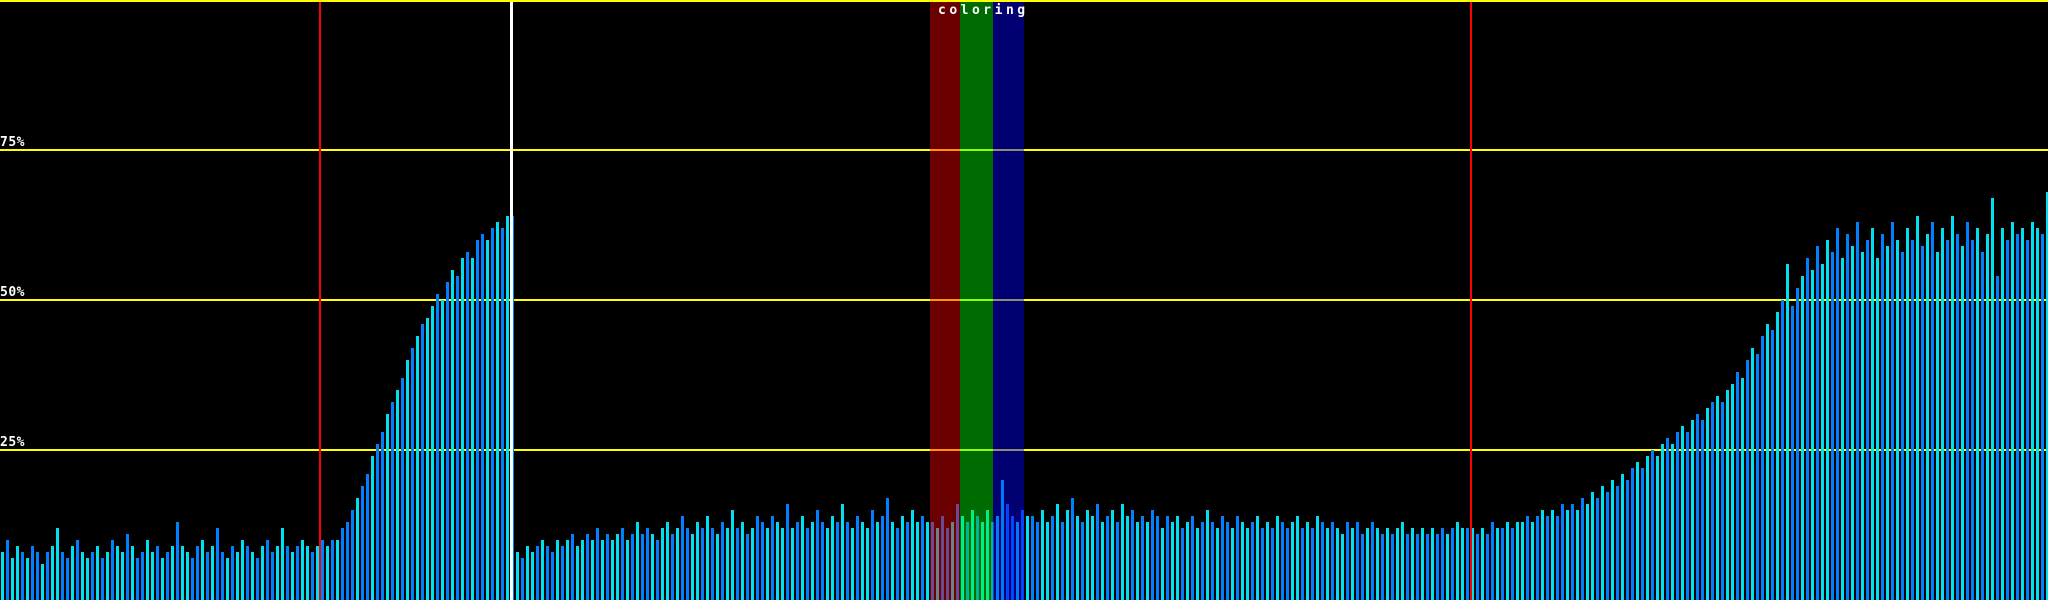 The height and width of the screenshot is (600, 2048). What do you see at coordinates (983, 10) in the screenshot?
I see `coloring-label: coloring` at bounding box center [983, 10].